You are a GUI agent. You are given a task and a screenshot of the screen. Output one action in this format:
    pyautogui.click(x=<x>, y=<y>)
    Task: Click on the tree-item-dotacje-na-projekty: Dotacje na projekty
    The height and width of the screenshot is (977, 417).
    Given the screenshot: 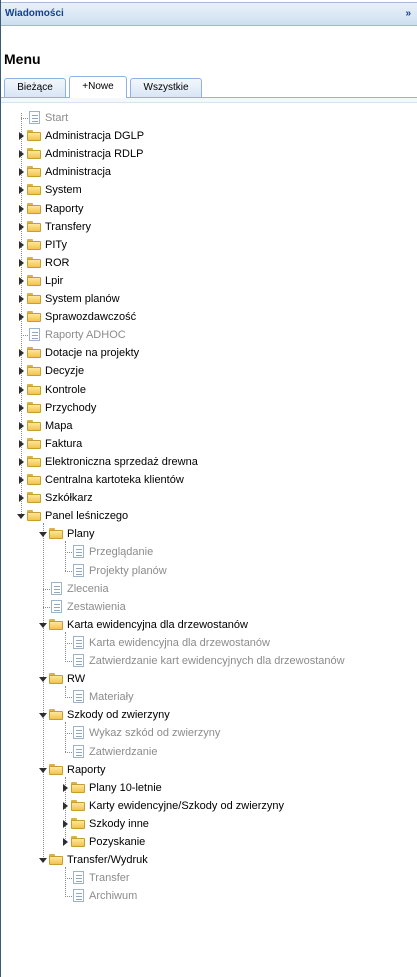 What is the action you would take?
    pyautogui.click(x=209, y=353)
    